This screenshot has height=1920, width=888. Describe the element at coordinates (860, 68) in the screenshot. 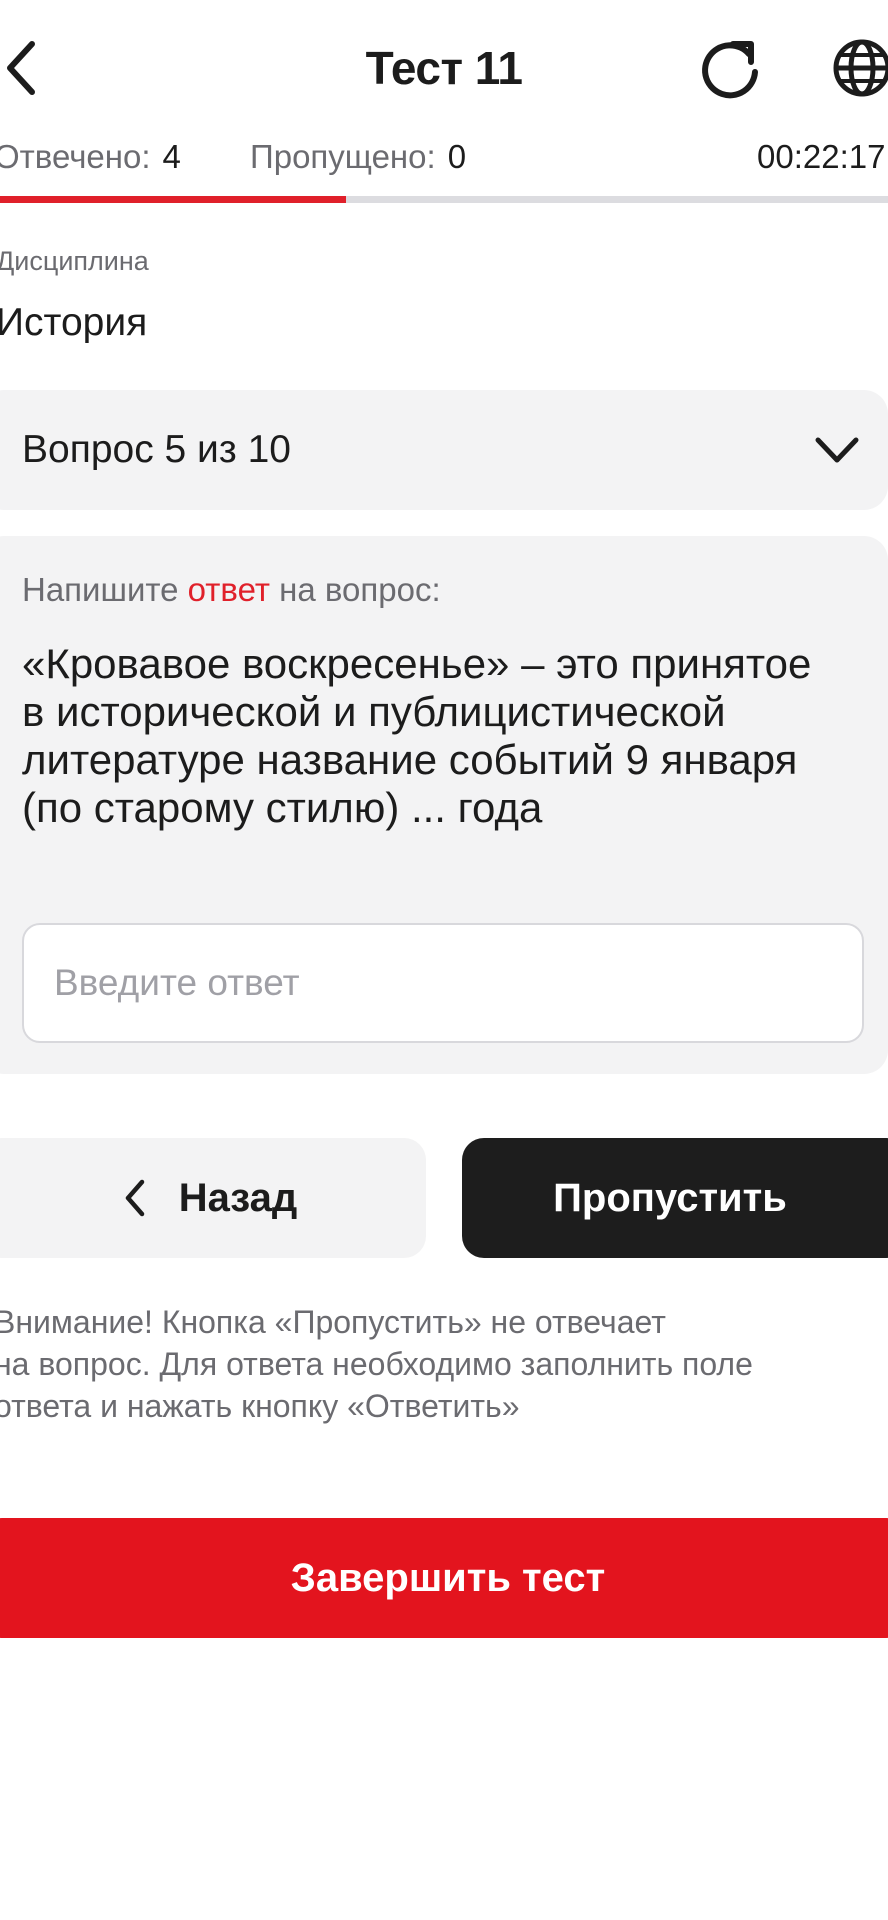

I see `globe-icon` at that location.